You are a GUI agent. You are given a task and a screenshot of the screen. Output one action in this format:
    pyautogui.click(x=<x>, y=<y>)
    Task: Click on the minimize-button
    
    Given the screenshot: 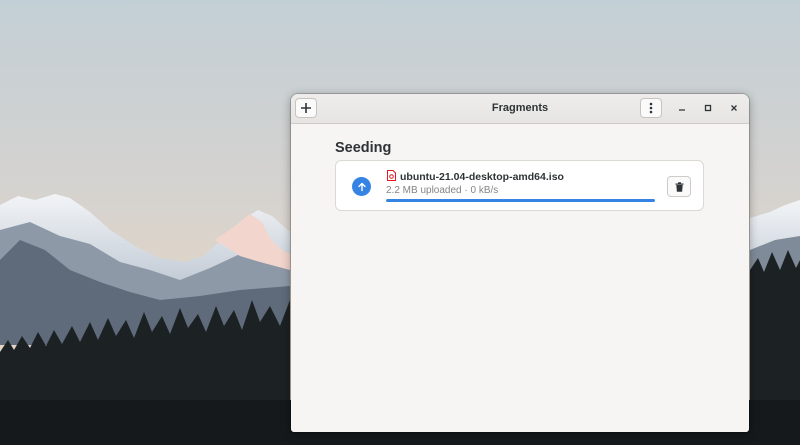 What is the action you would take?
    pyautogui.click(x=682, y=108)
    